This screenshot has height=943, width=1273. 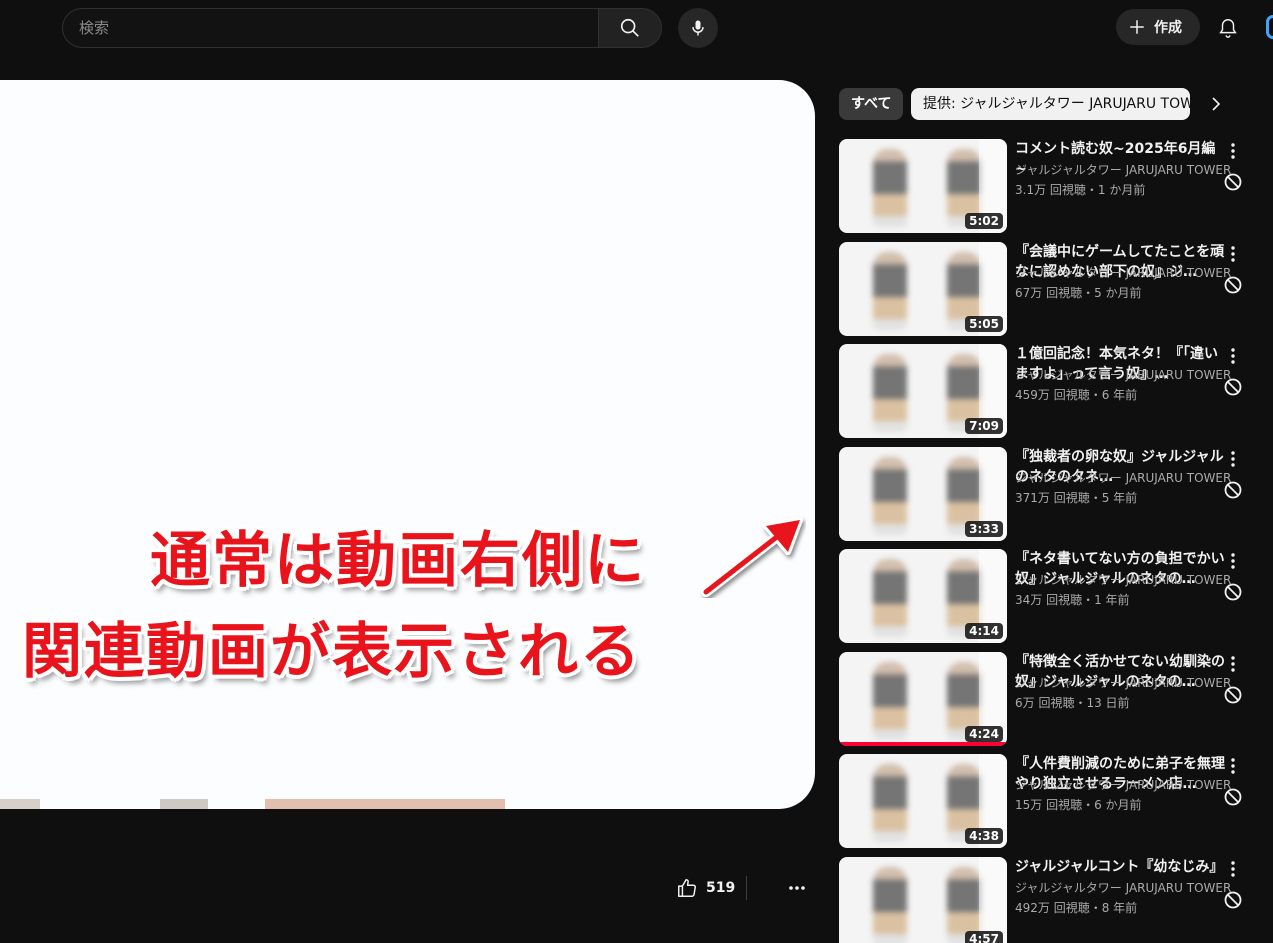 I want to click on video-thumbnail: 7:09, so click(x=923, y=391).